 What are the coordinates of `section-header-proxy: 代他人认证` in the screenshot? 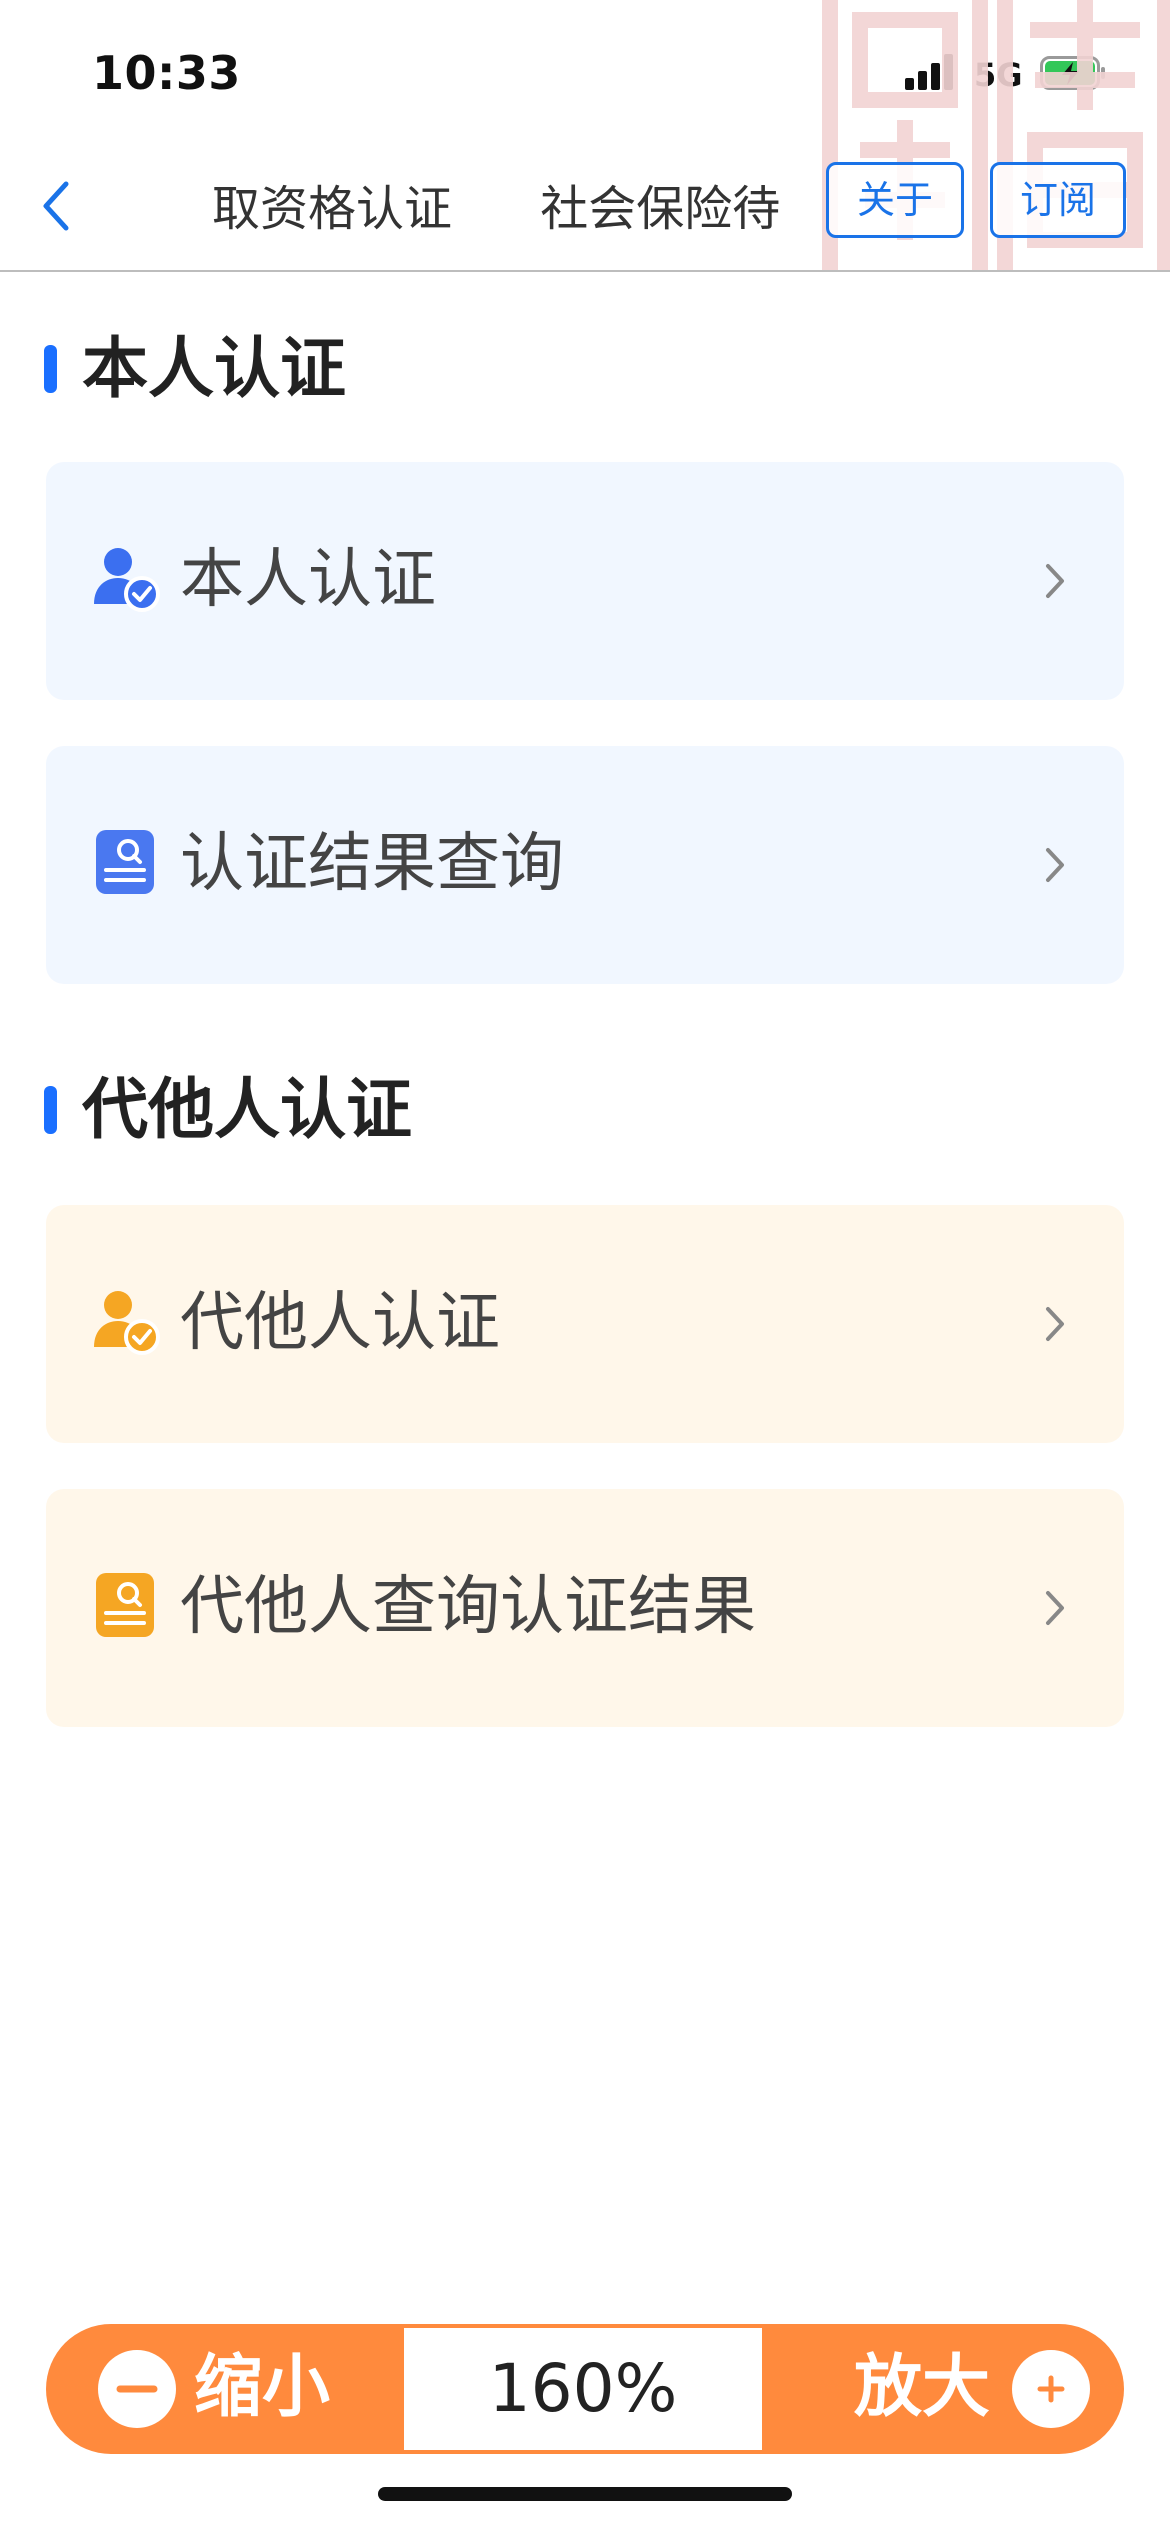 It's located at (394, 1107).